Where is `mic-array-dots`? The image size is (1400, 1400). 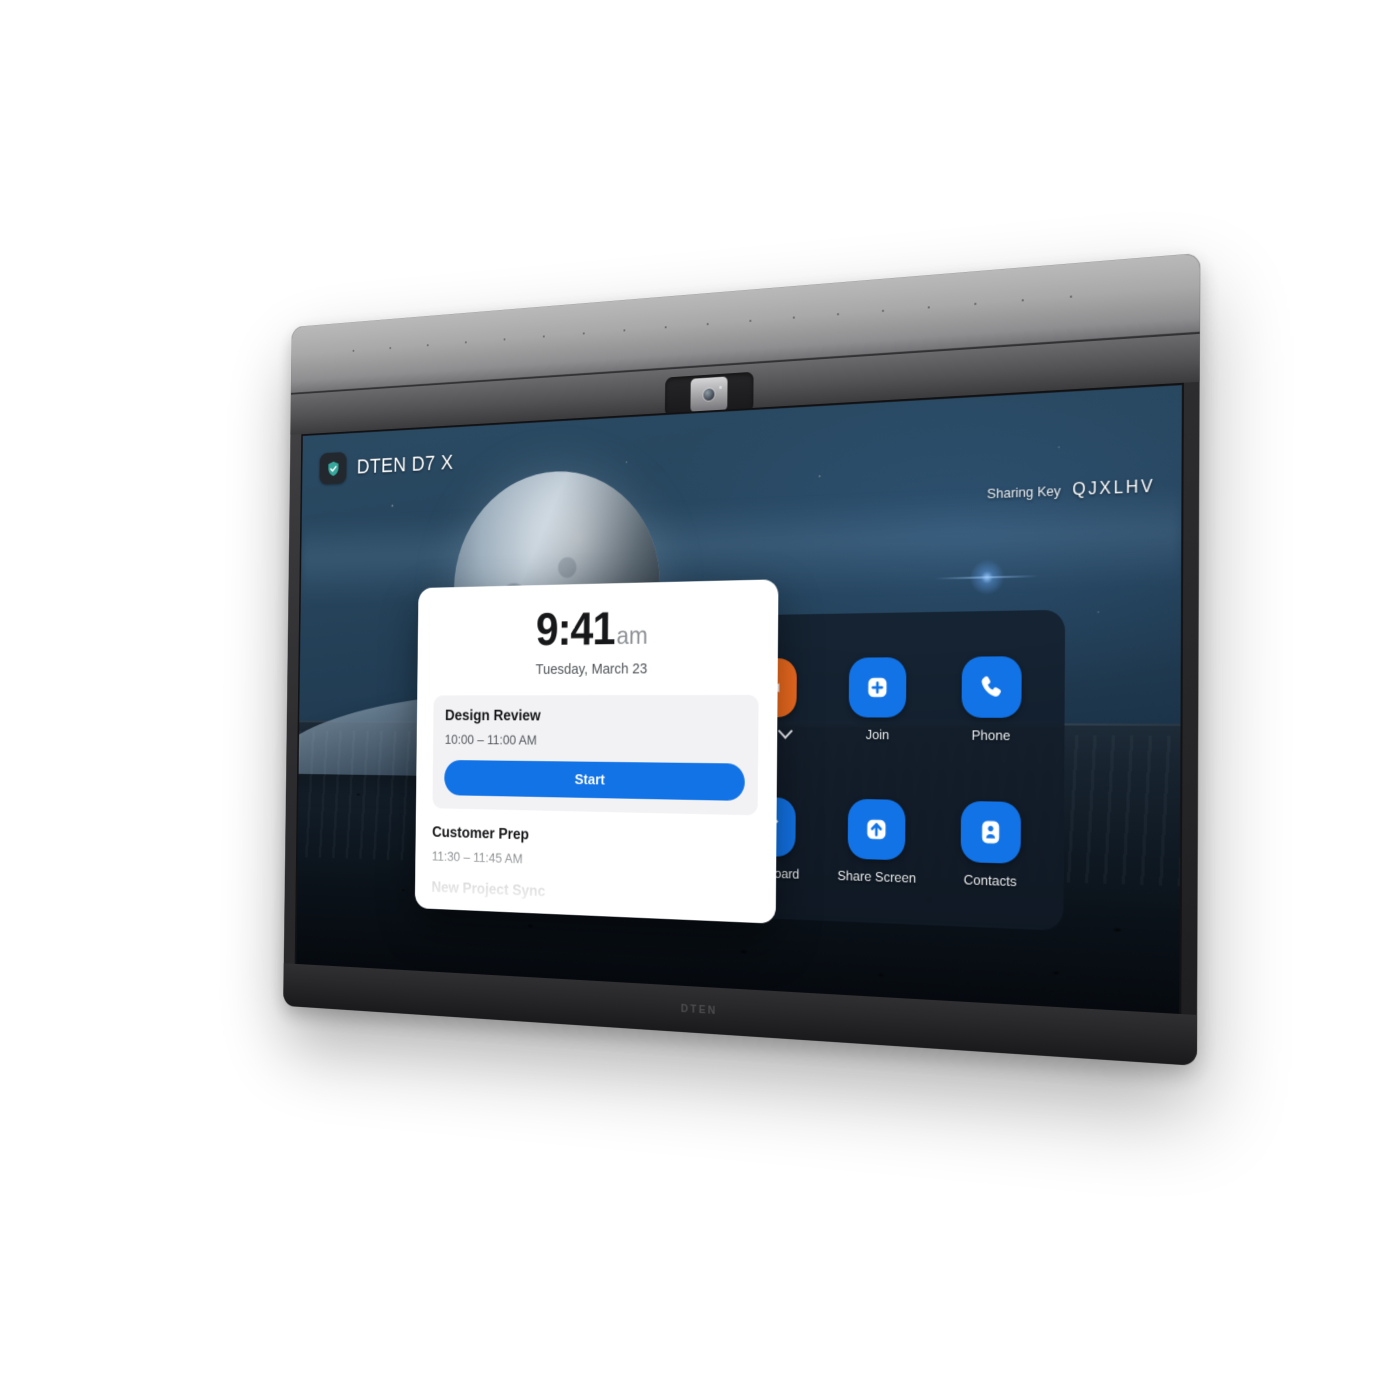 mic-array-dots is located at coordinates (733, 322).